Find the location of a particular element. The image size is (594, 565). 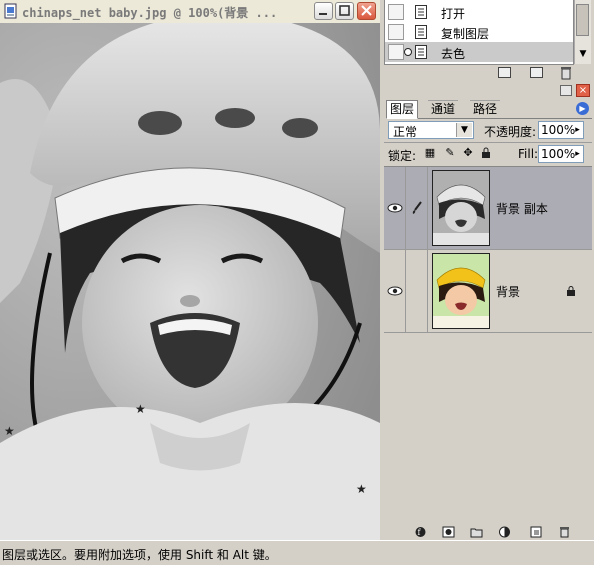

divider is located at coordinates (488, 142).